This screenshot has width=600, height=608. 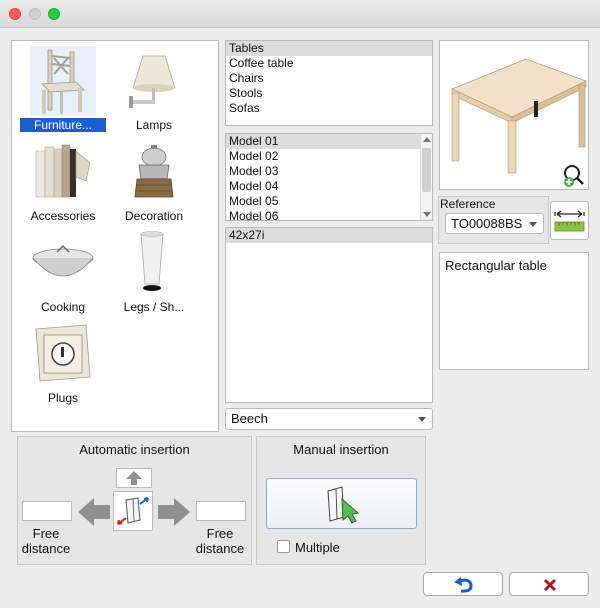 I want to click on scroll-down-icon, so click(x=427, y=214).